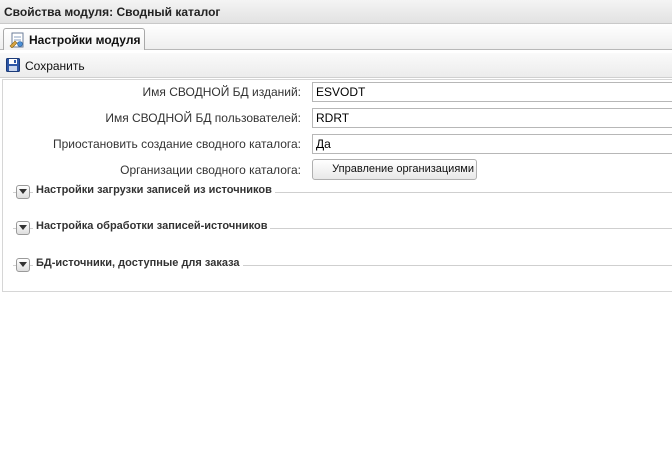  Describe the element at coordinates (221, 92) in the screenshot. I see `field-label-publications-db: Имя СВОДНОЙ БД изданий:` at that location.